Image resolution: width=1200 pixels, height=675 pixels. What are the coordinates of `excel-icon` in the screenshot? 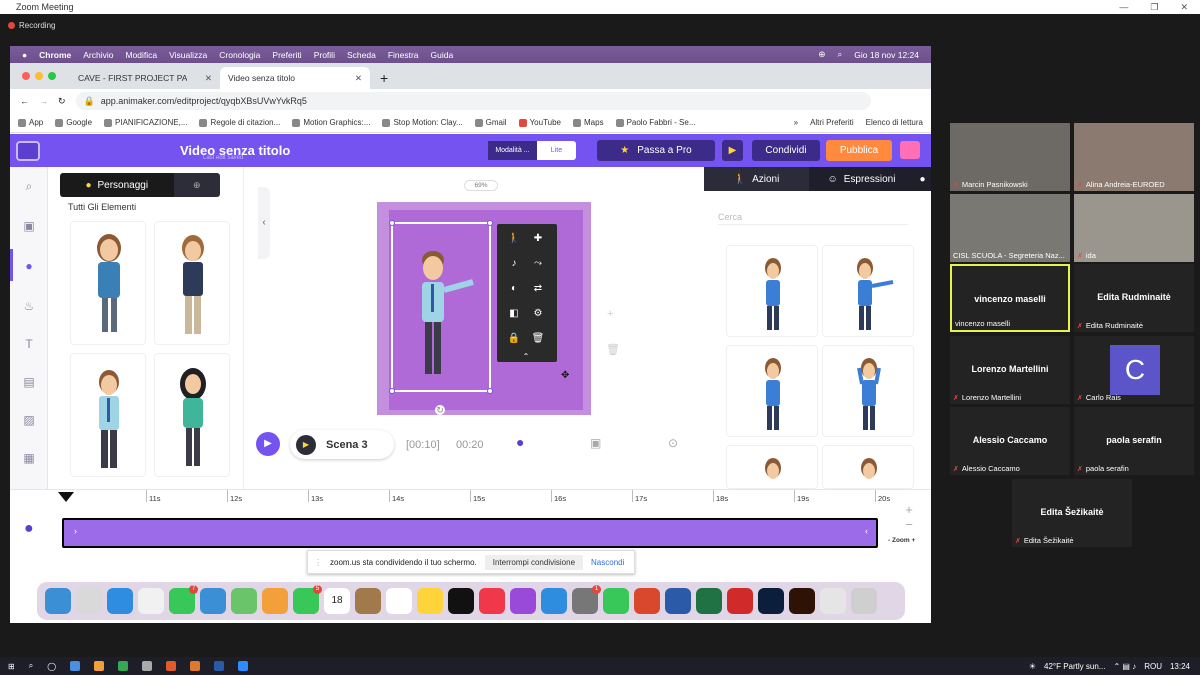 It's located at (709, 601).